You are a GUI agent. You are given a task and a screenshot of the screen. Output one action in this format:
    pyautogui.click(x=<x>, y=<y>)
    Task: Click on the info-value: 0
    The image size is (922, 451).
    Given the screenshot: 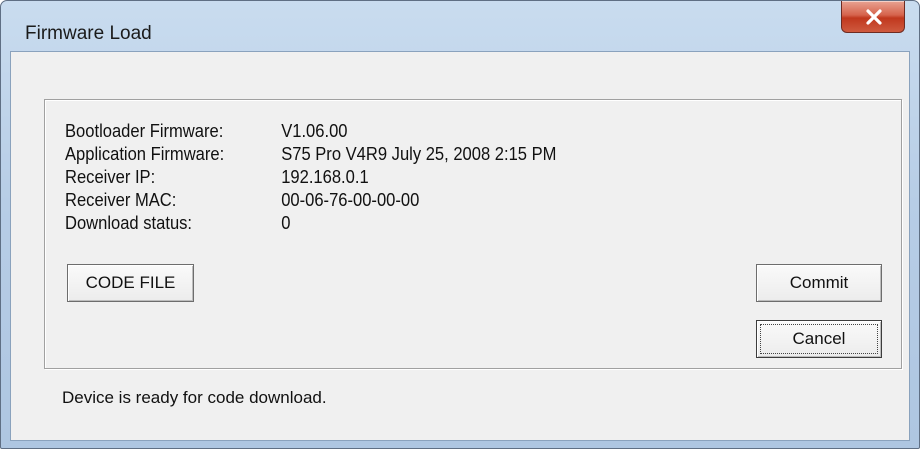 What is the action you would take?
    pyautogui.click(x=286, y=223)
    